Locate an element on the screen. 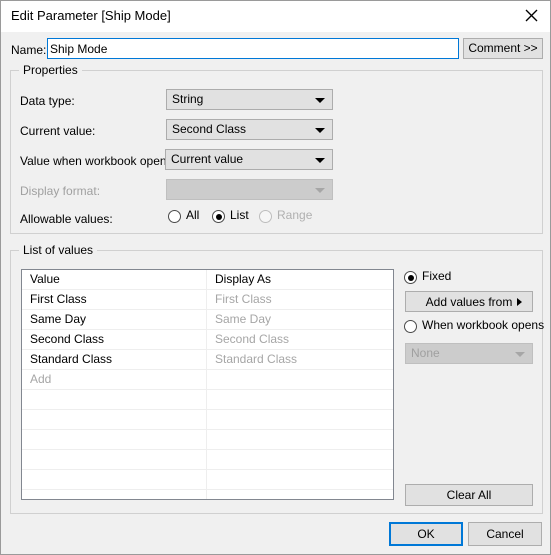 Image resolution: width=551 pixels, height=555 pixels. table-row: Second Class Second Class is located at coordinates (207, 340).